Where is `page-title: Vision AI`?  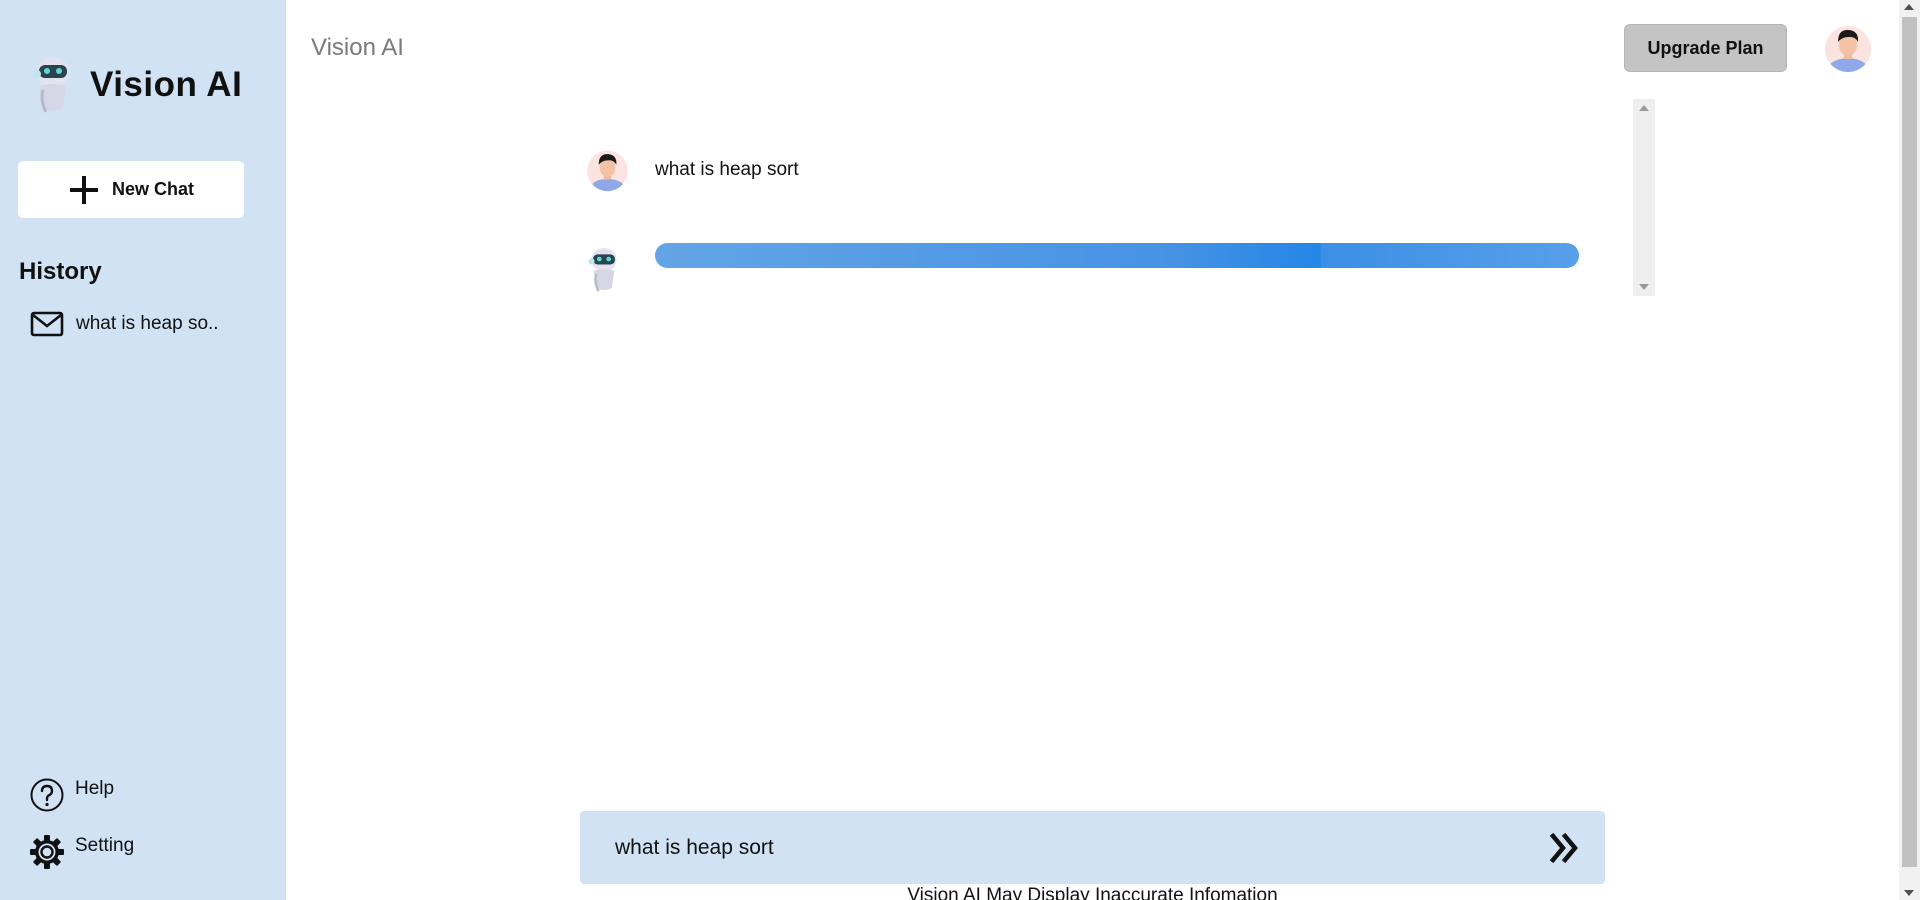
page-title: Vision AI is located at coordinates (357, 47).